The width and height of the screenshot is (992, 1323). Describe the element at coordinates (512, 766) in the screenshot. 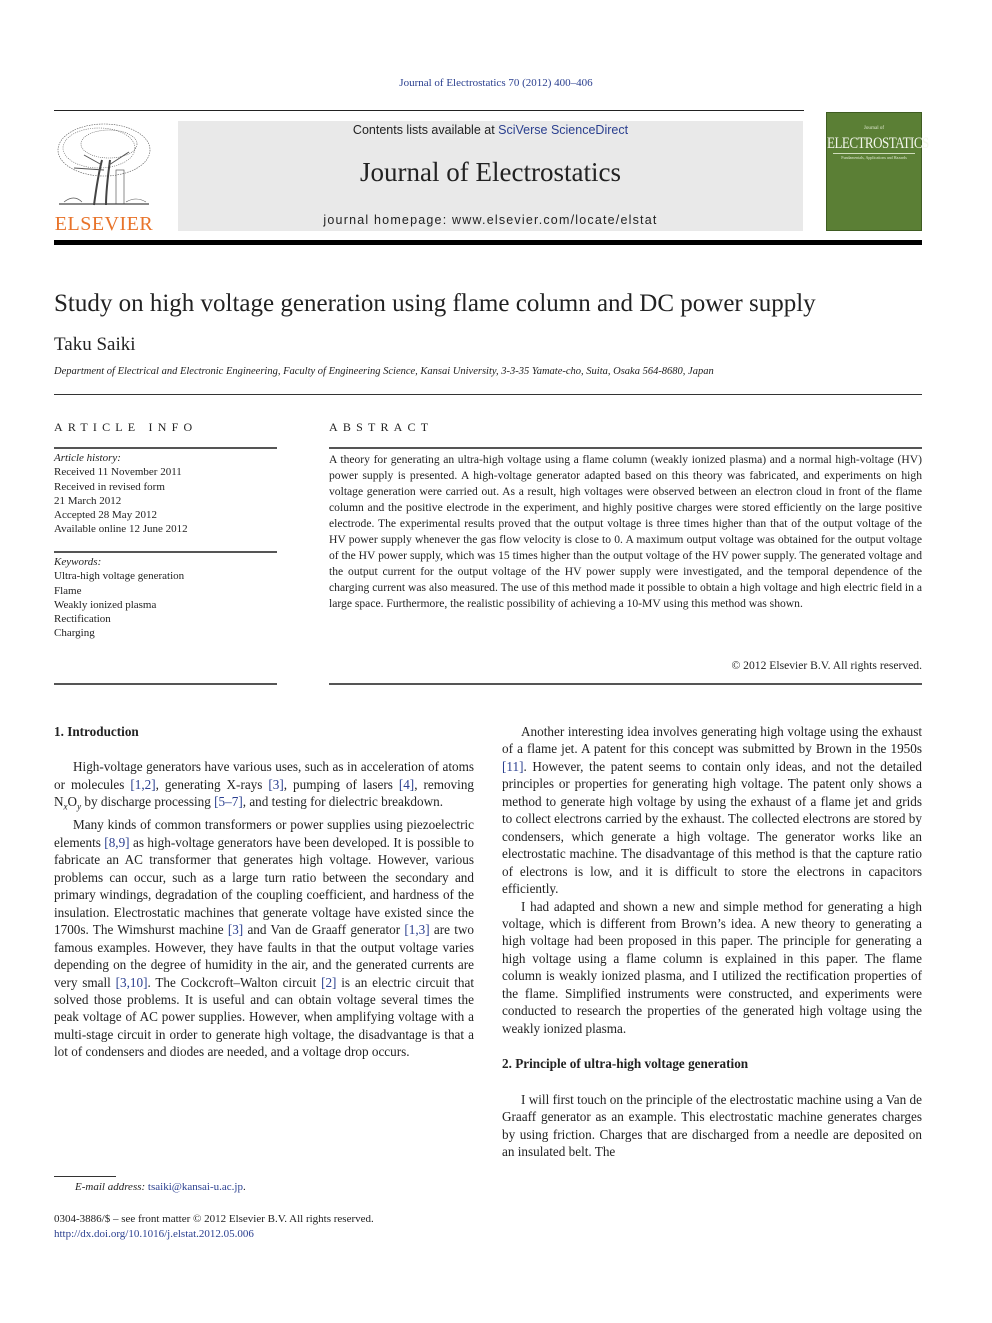

I see `citation-link: [11]` at that location.